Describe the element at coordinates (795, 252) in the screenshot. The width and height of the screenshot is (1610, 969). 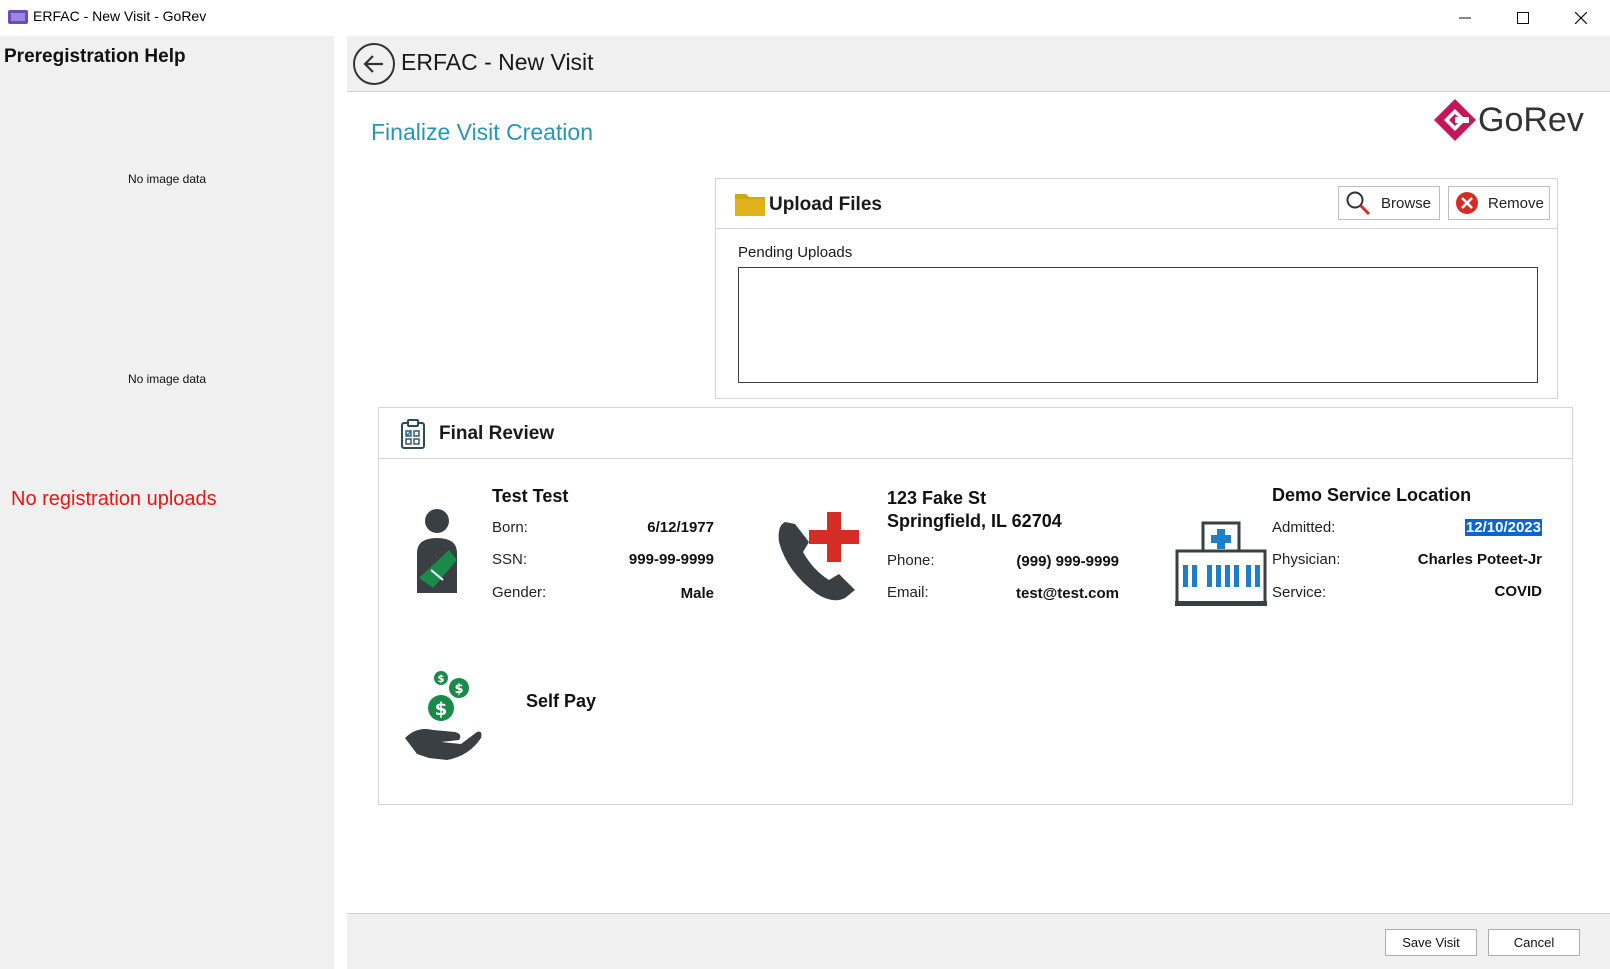
I see `pending-uploads-label: Pending Uploads` at that location.